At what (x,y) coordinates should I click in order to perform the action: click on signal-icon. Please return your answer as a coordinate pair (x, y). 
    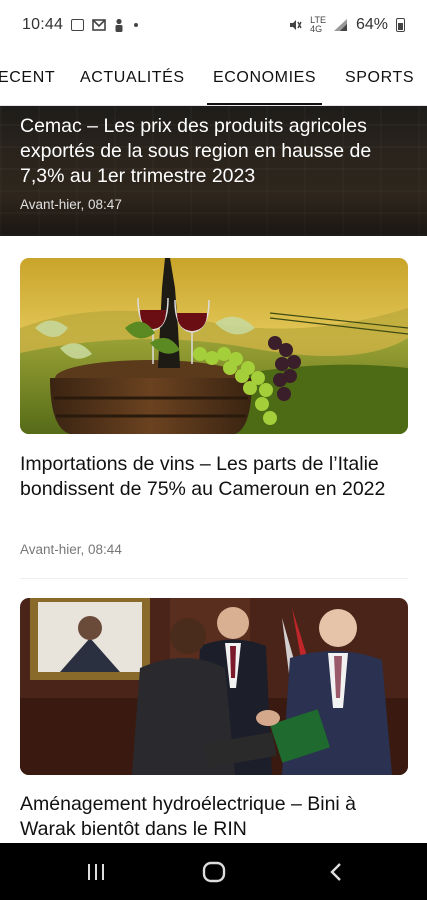
    Looking at the image, I should click on (340, 25).